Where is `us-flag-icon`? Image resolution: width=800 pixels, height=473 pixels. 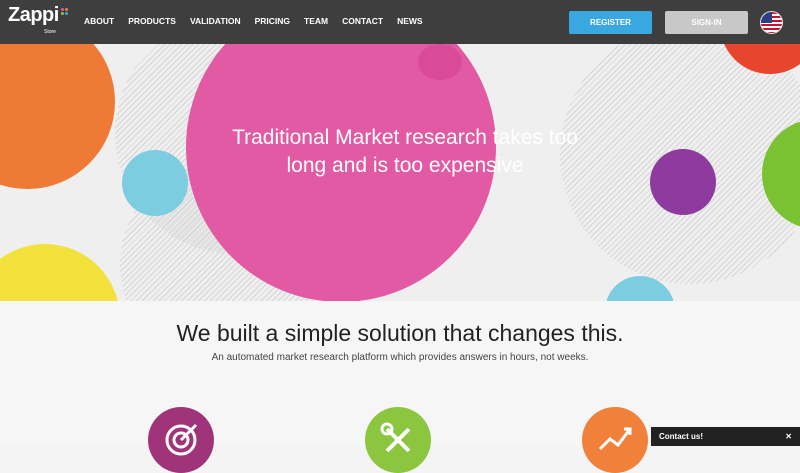
us-flag-icon is located at coordinates (771, 22).